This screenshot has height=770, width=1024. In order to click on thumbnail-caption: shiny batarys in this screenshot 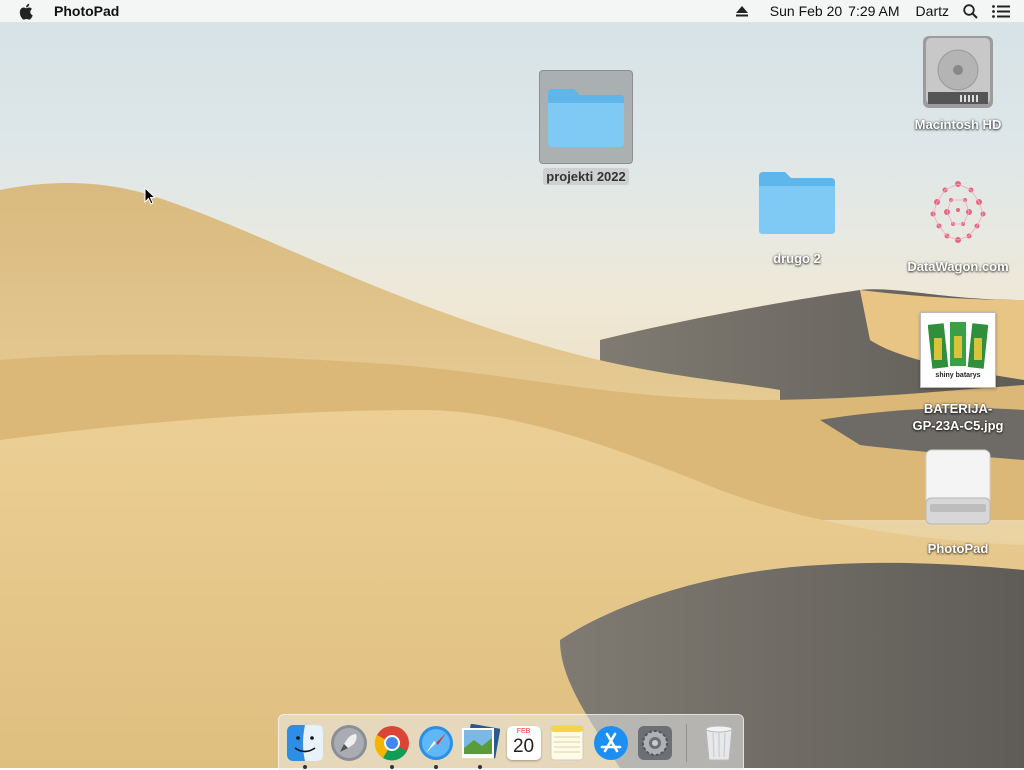, I will do `click(958, 375)`.